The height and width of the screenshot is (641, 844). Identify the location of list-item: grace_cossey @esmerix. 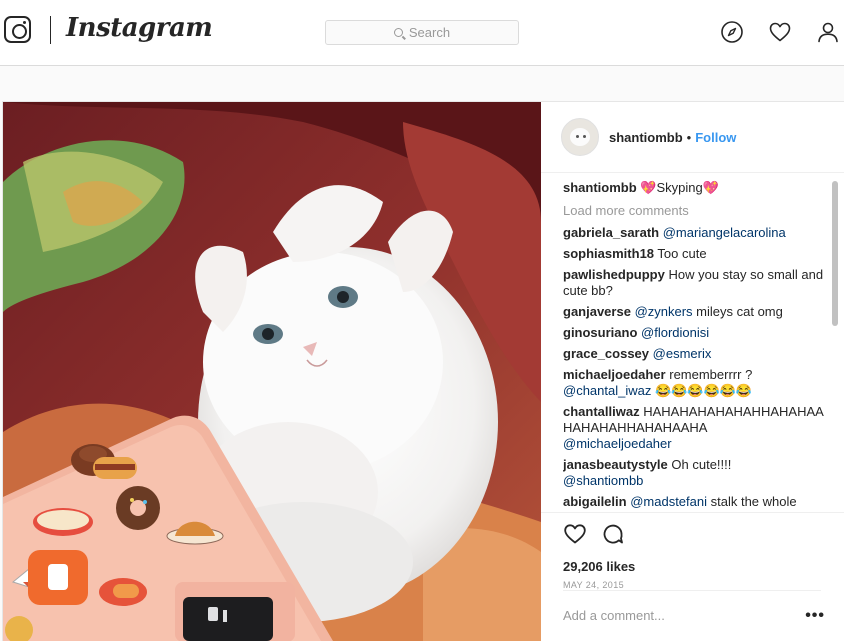
(698, 354).